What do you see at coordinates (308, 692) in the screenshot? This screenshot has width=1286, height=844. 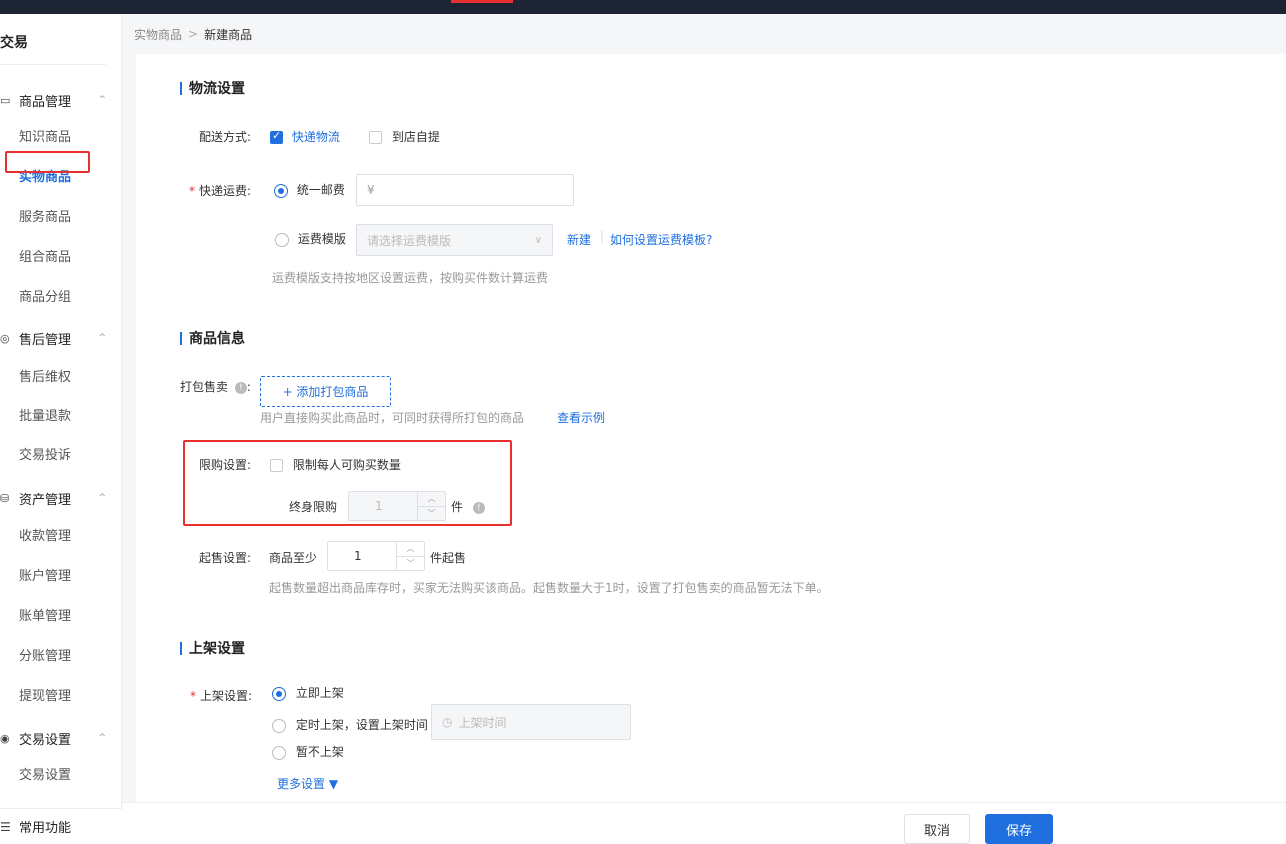 I see `shelf-now-option: 立即上架` at bounding box center [308, 692].